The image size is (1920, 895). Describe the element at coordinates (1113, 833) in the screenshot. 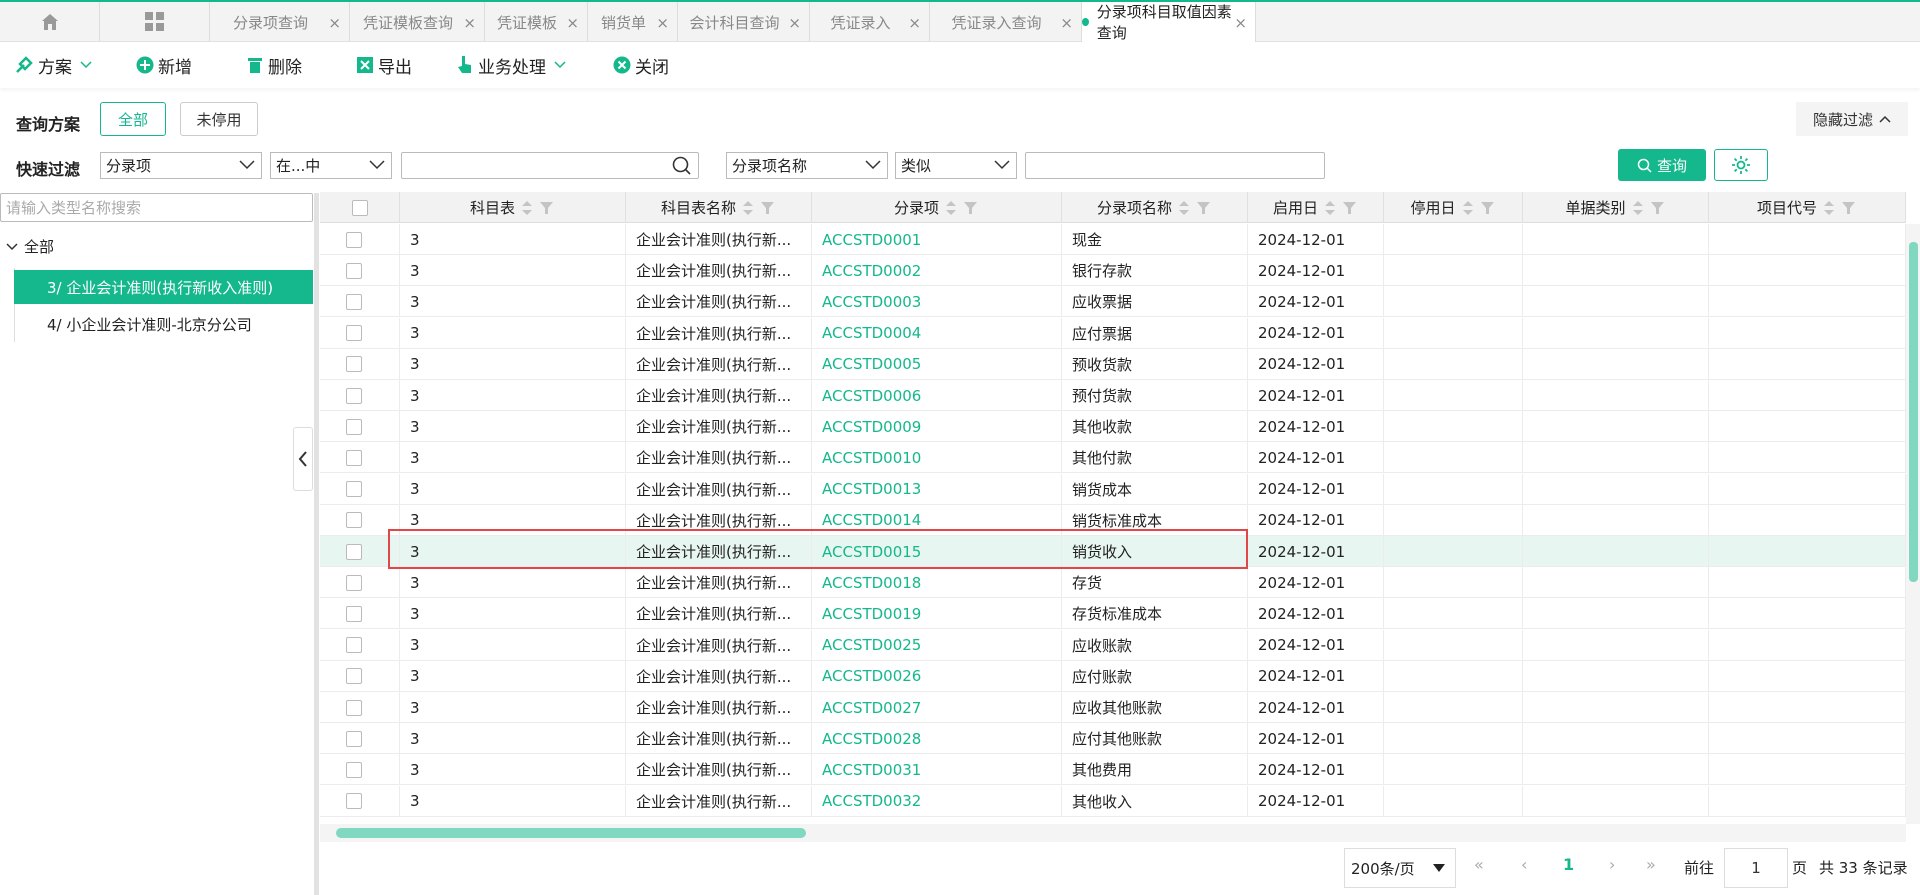

I see `horizontal-scrollbar` at that location.